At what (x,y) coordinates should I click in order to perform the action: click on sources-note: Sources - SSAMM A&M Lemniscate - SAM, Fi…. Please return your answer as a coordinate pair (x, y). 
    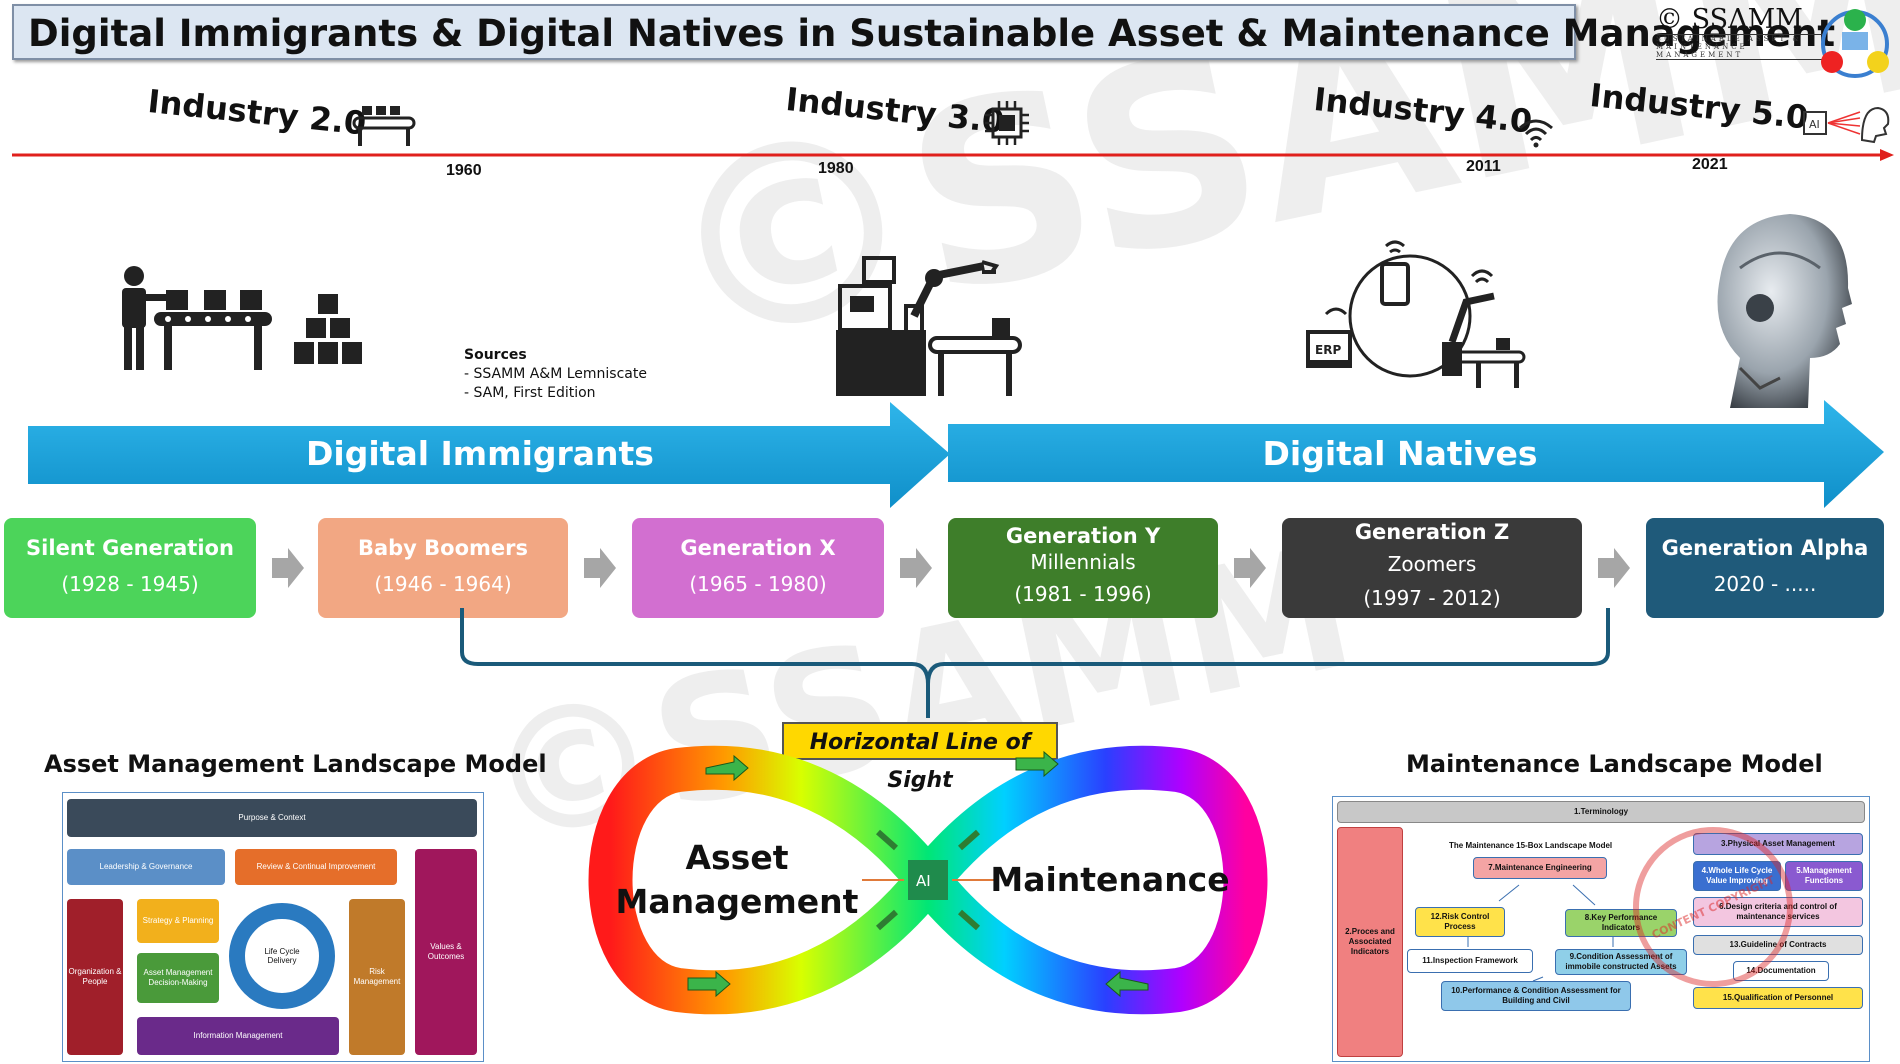
    Looking at the image, I should click on (555, 374).